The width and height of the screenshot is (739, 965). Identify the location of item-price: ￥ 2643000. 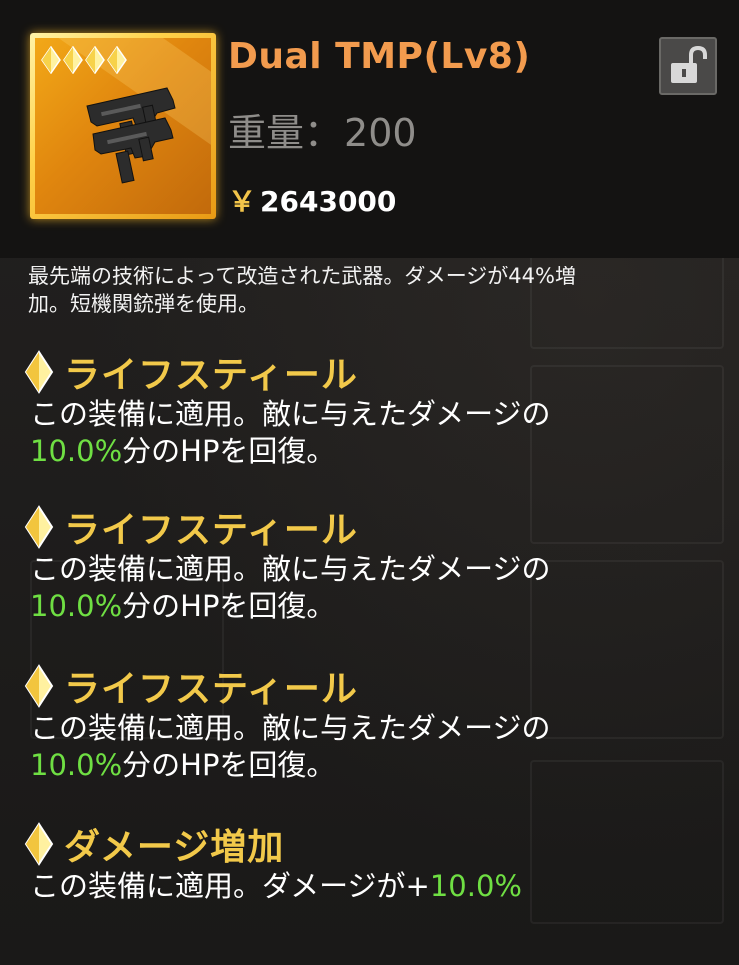
(312, 200).